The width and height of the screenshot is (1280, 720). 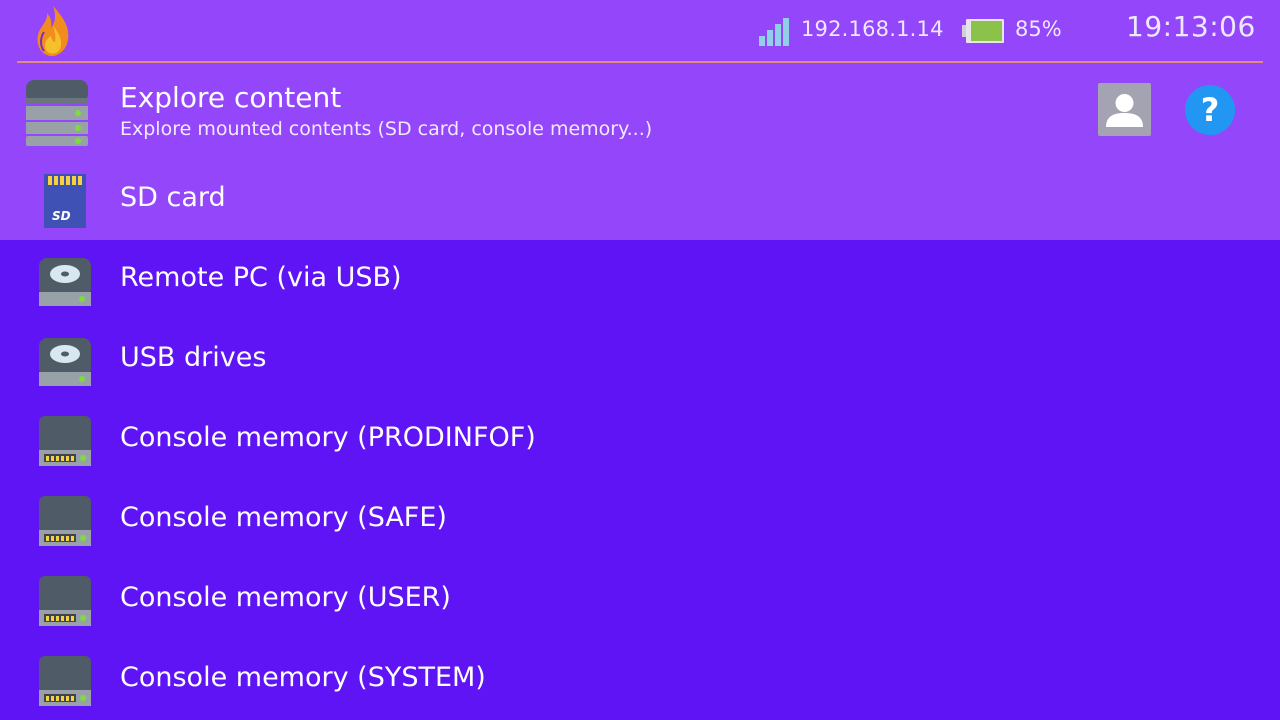 What do you see at coordinates (283, 517) in the screenshot?
I see `list-item-label: Console memory (SAFE)` at bounding box center [283, 517].